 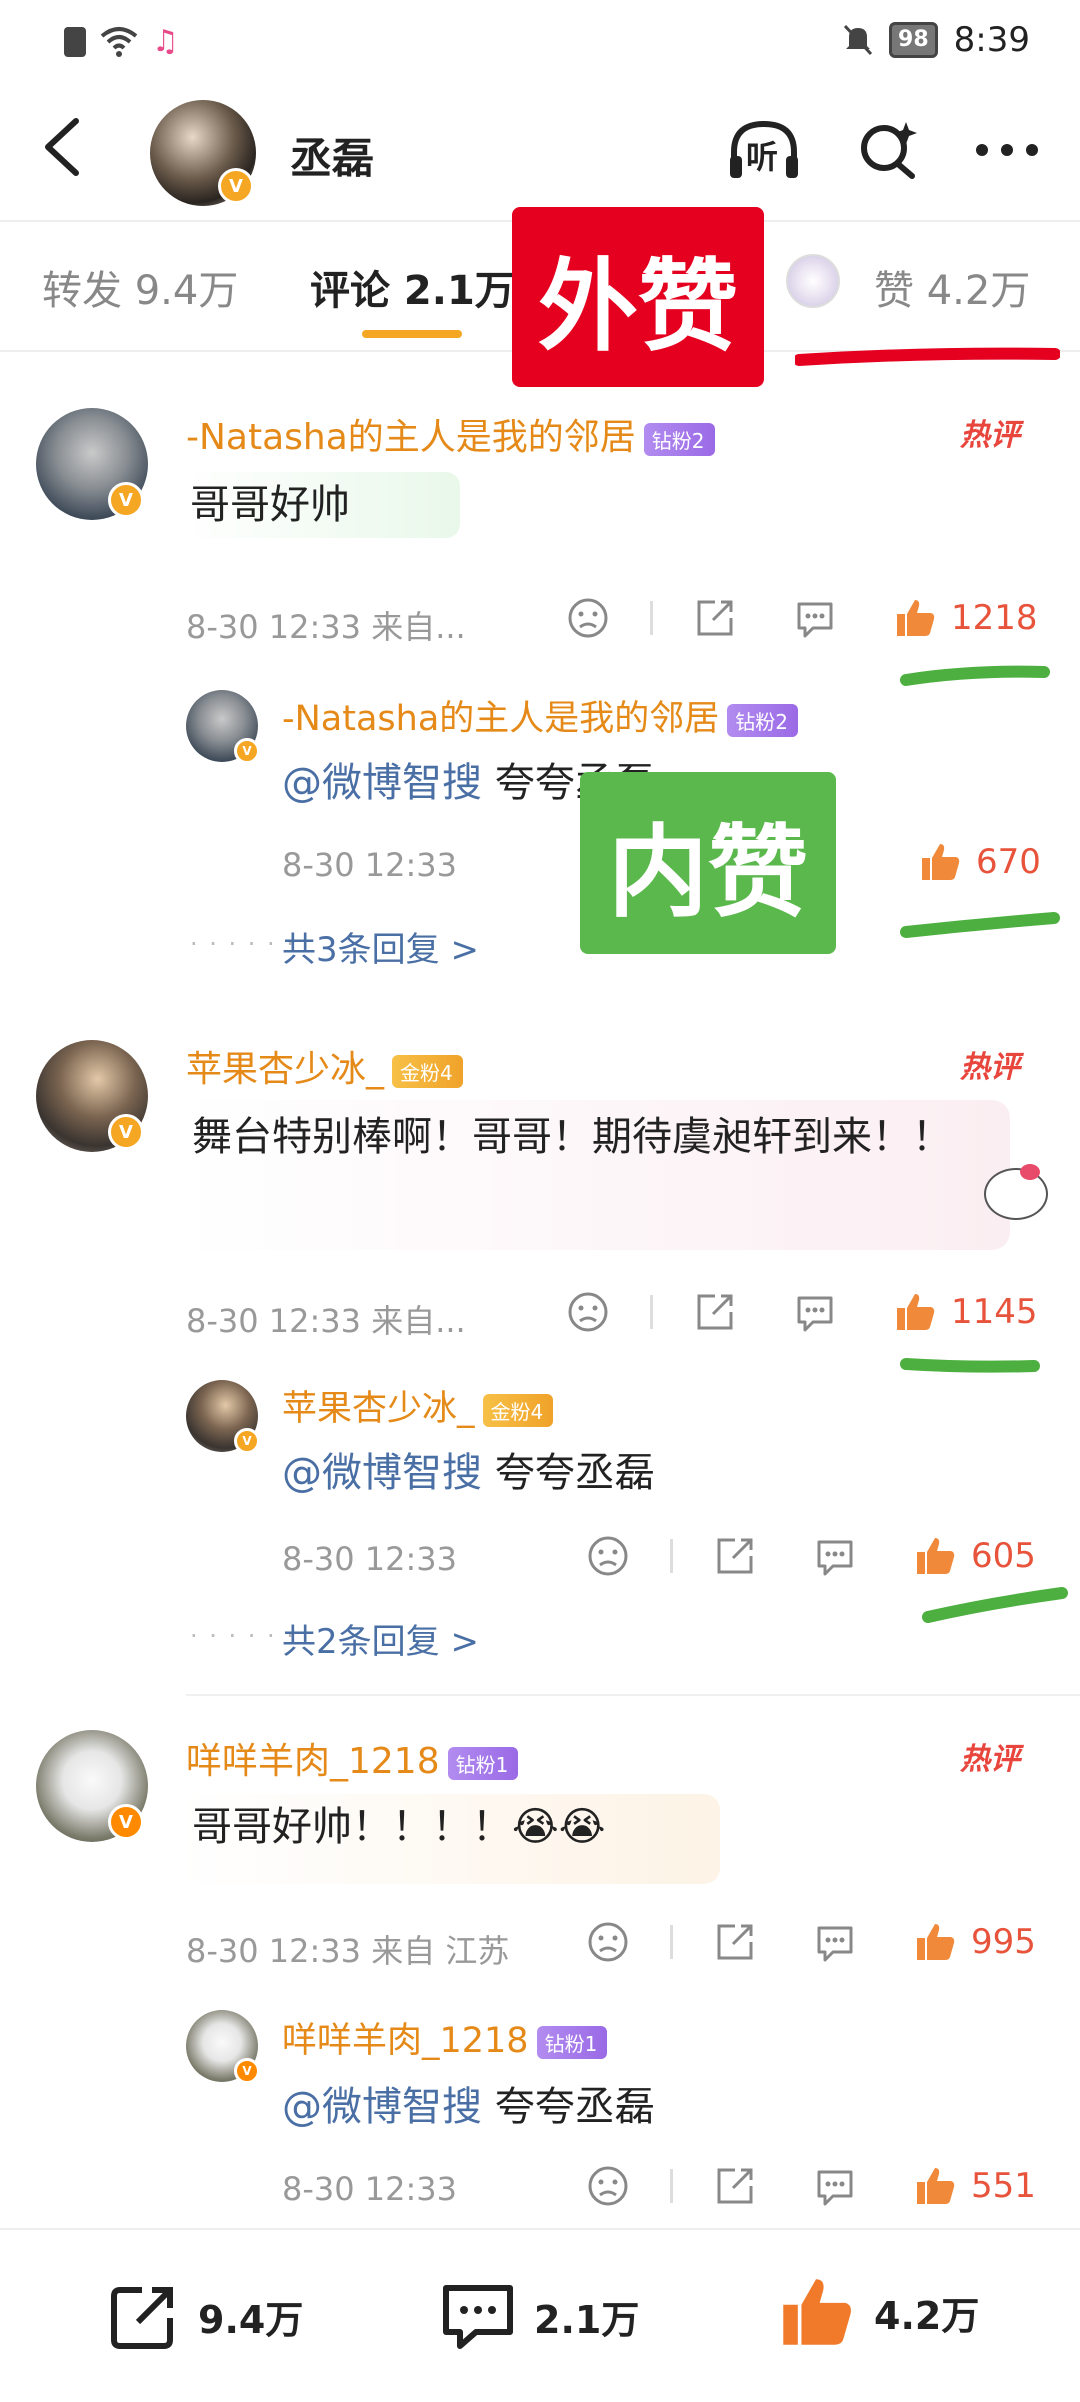 What do you see at coordinates (165, 41) in the screenshot?
I see `music-icon: ♫` at bounding box center [165, 41].